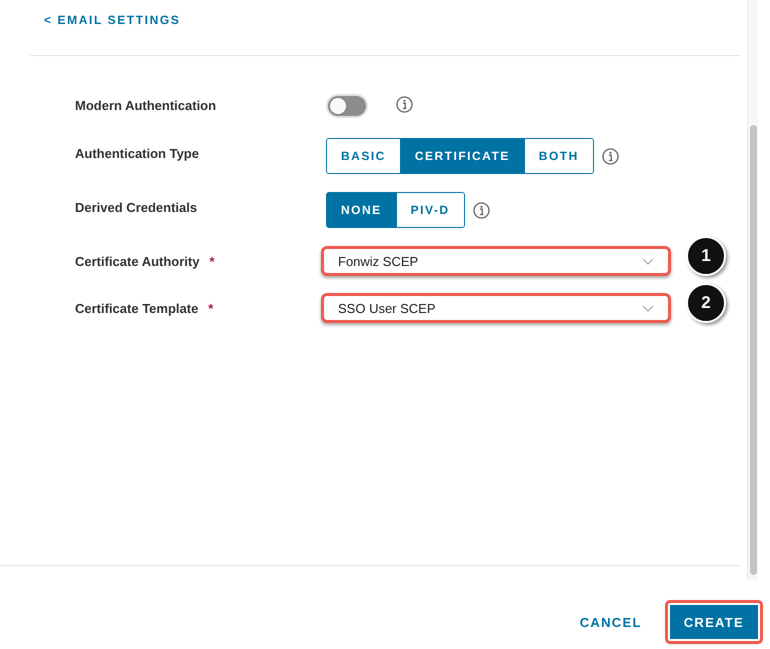  Describe the element at coordinates (714, 622) in the screenshot. I see `create-button: CREATE` at that location.